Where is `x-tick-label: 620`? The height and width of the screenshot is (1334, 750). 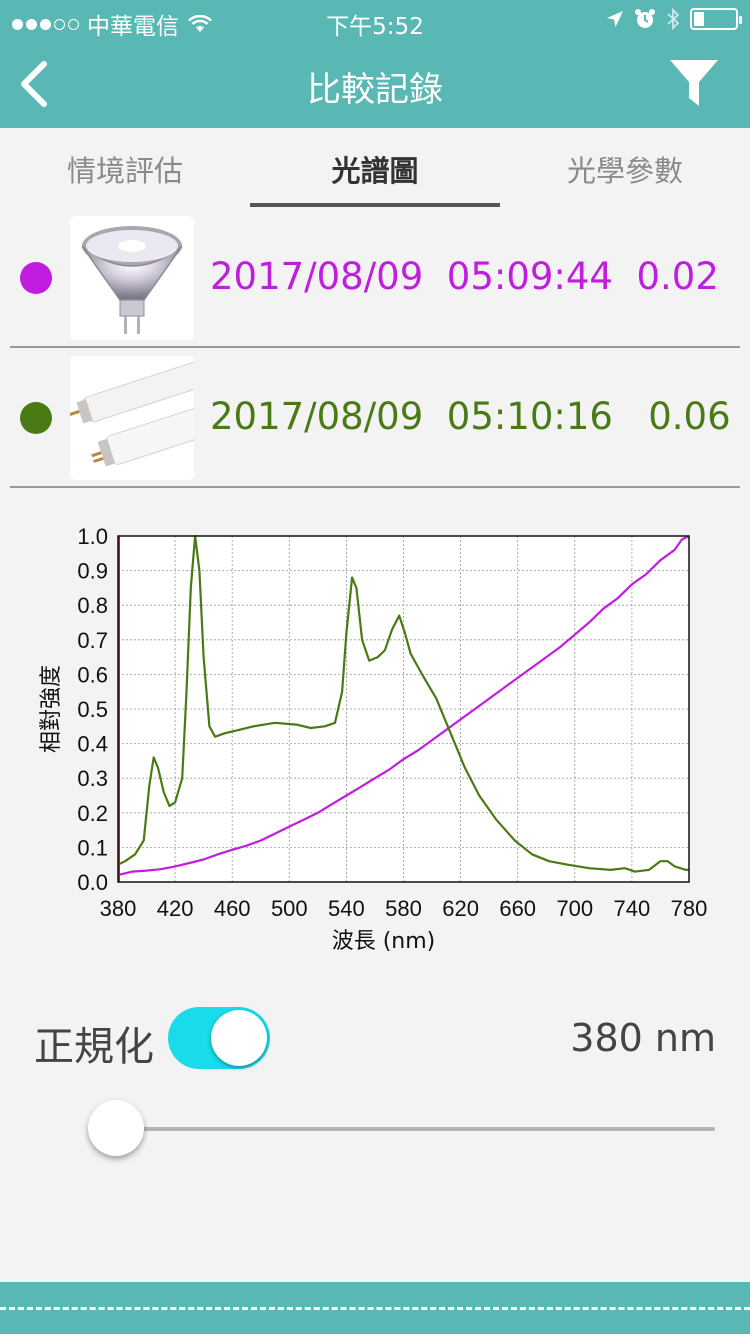
x-tick-label: 620 is located at coordinates (460, 908).